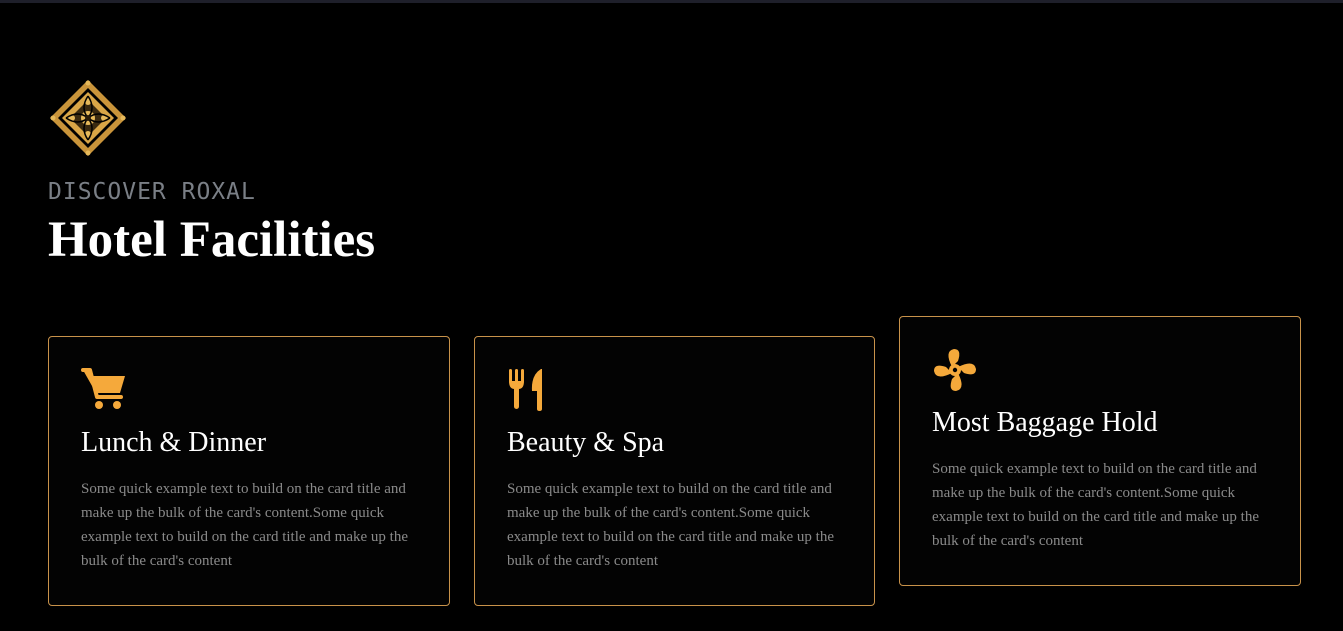  Describe the element at coordinates (671, 1) in the screenshot. I see `top-border` at that location.